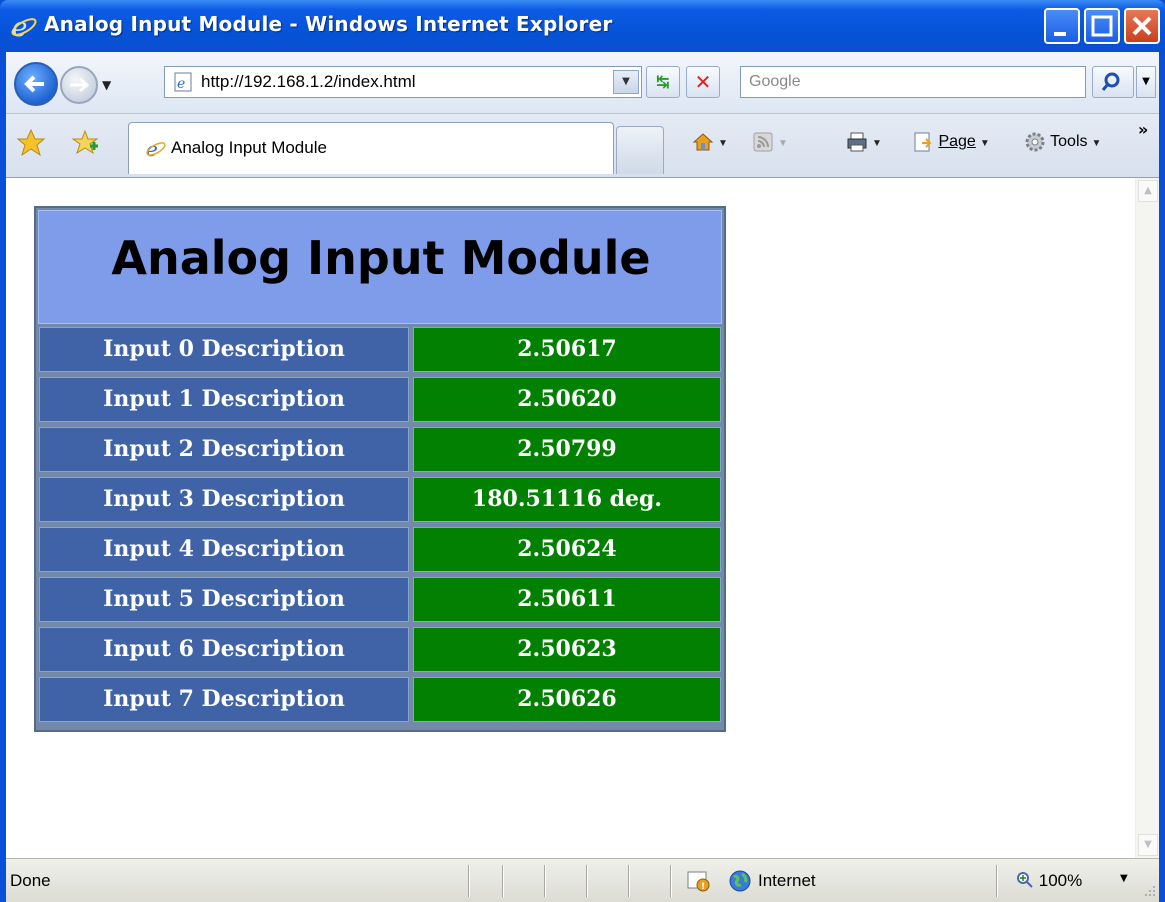  What do you see at coordinates (30, 880) in the screenshot?
I see `status-text: Done` at bounding box center [30, 880].